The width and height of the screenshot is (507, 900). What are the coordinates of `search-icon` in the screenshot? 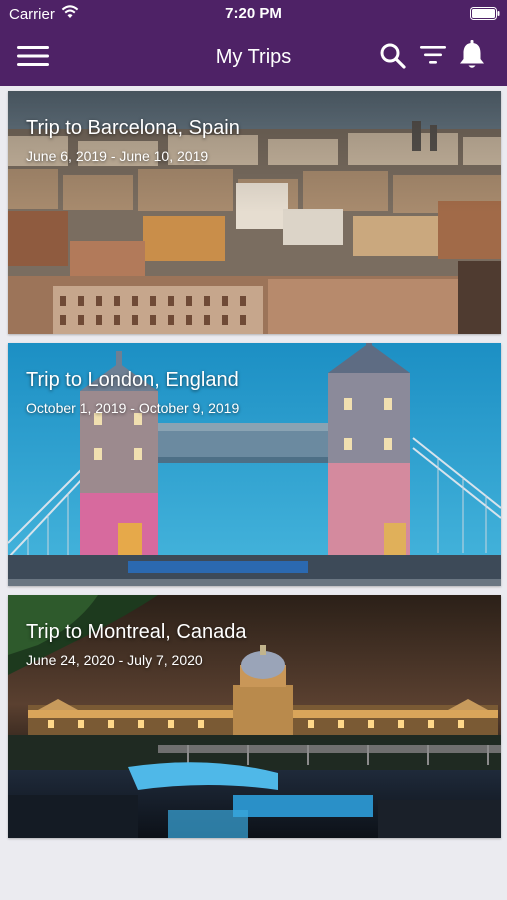 It's located at (393, 56).